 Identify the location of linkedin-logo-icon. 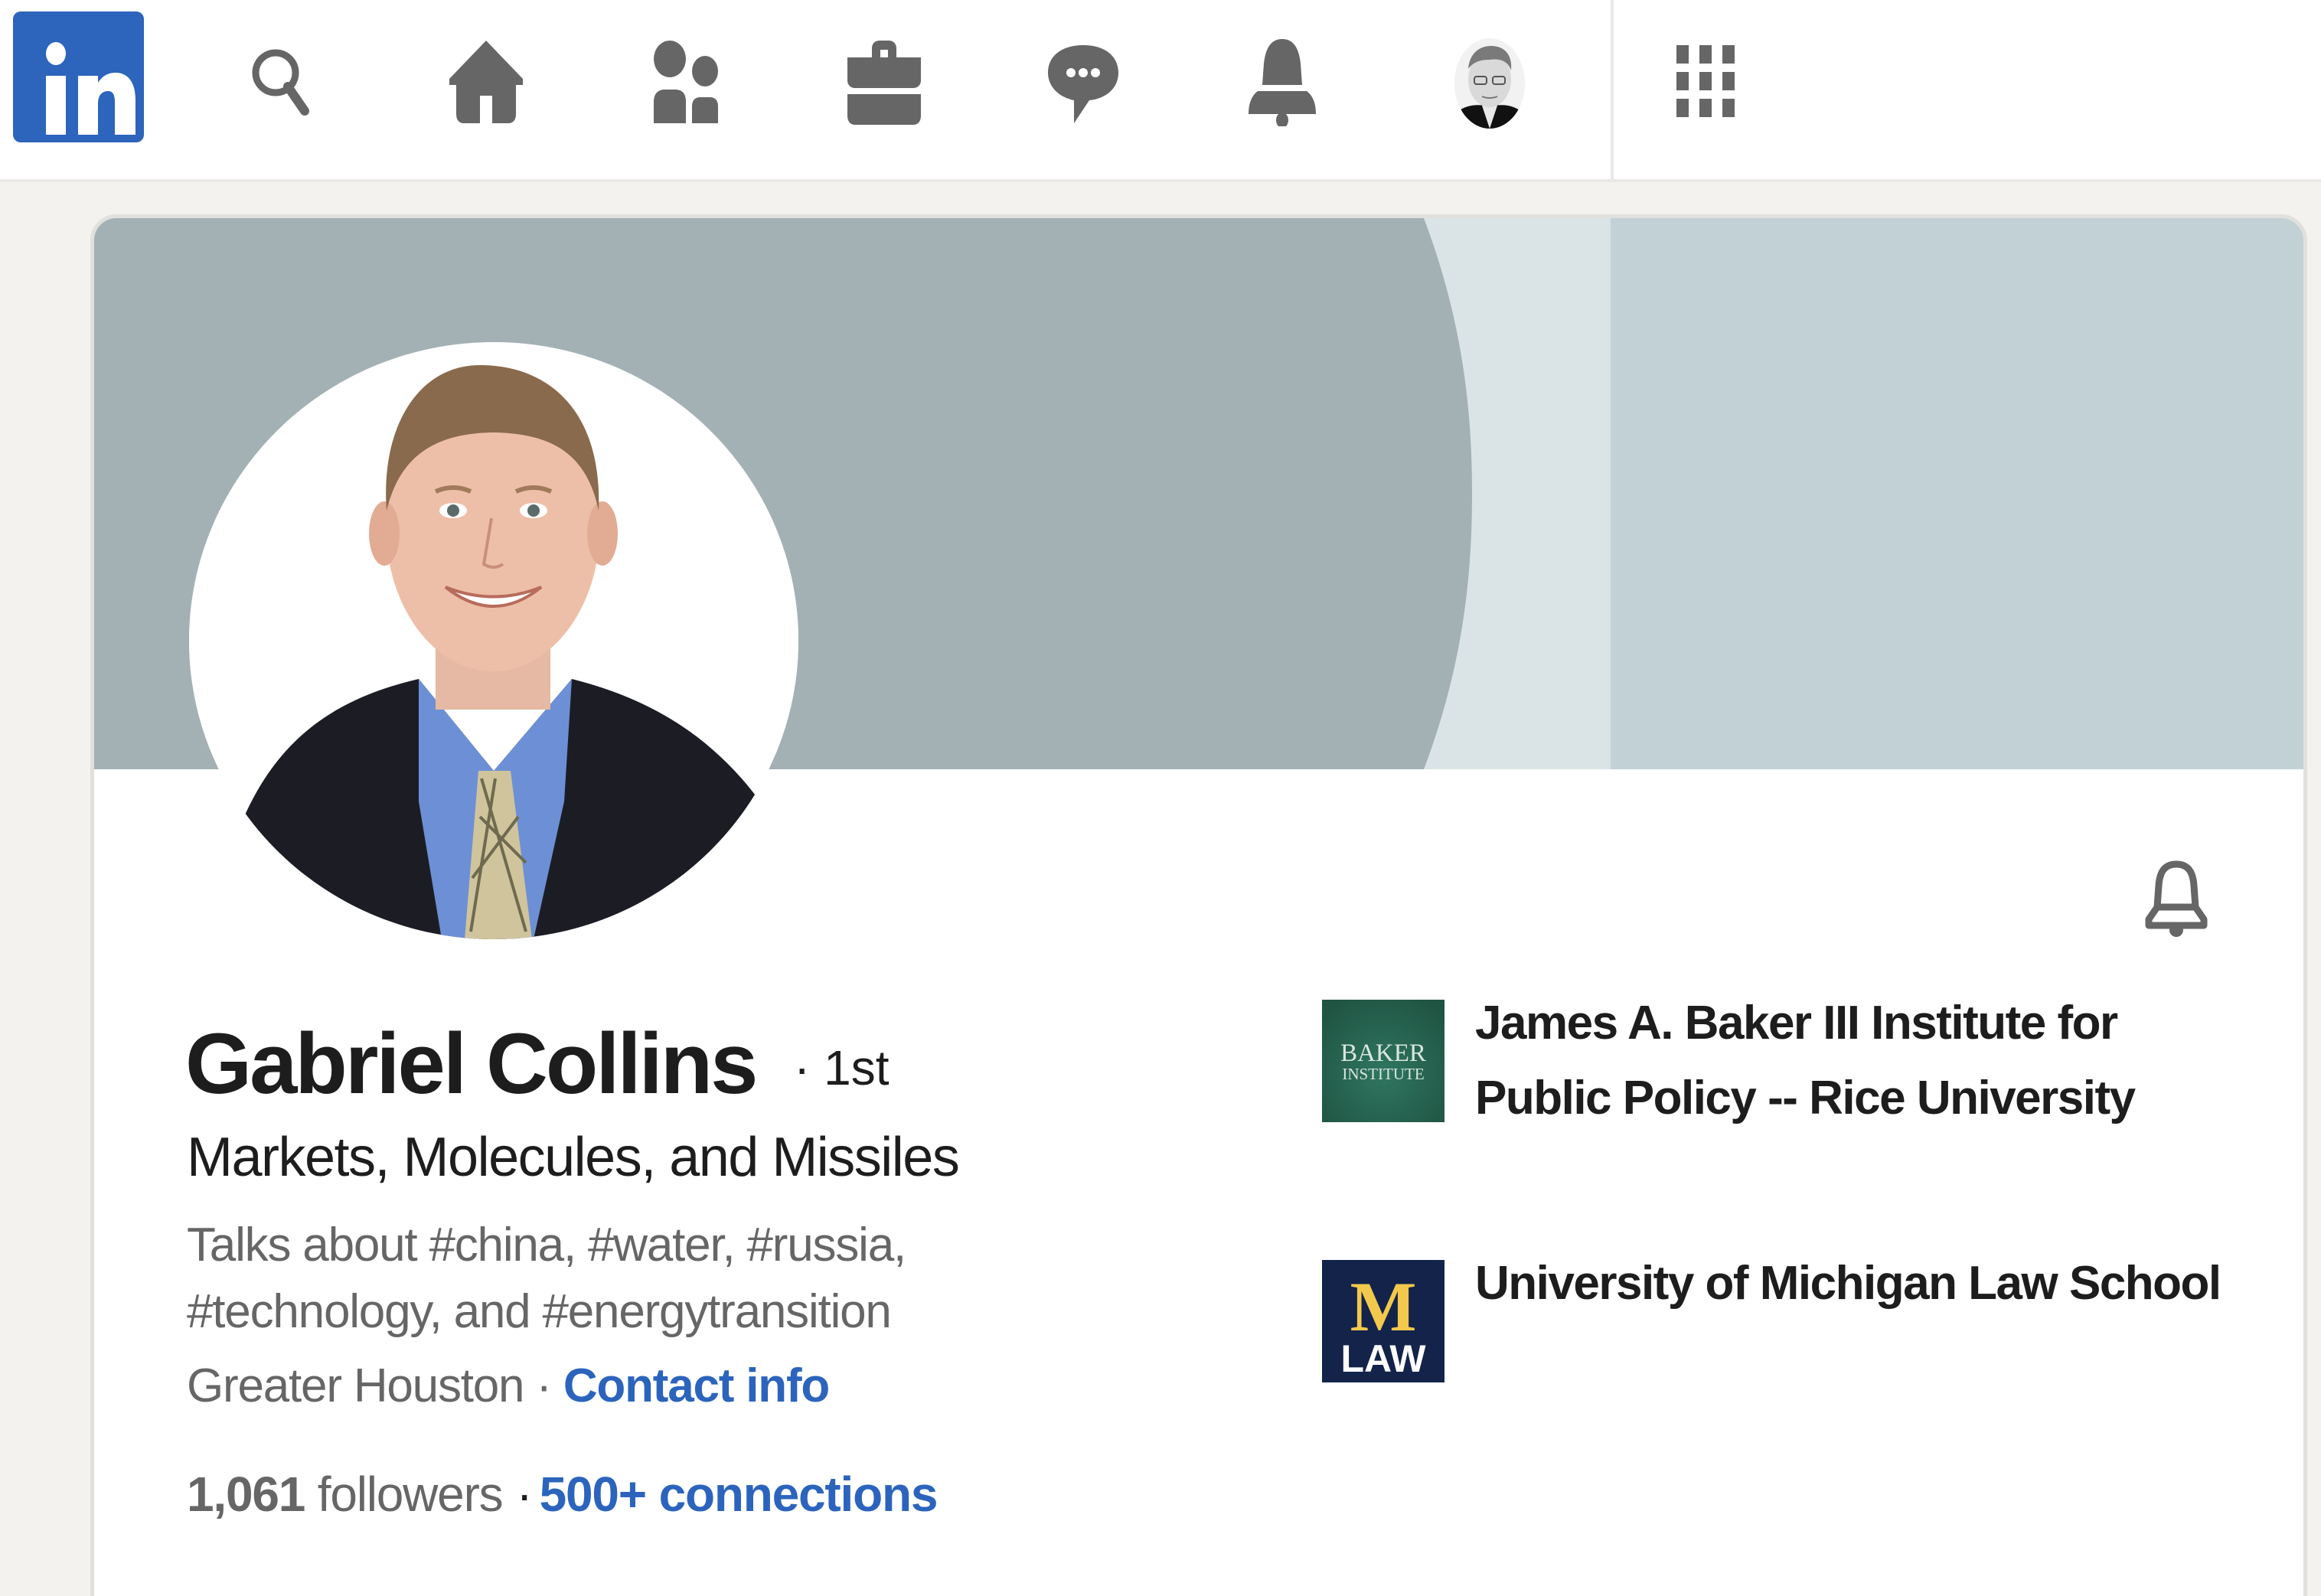
(90, 88).